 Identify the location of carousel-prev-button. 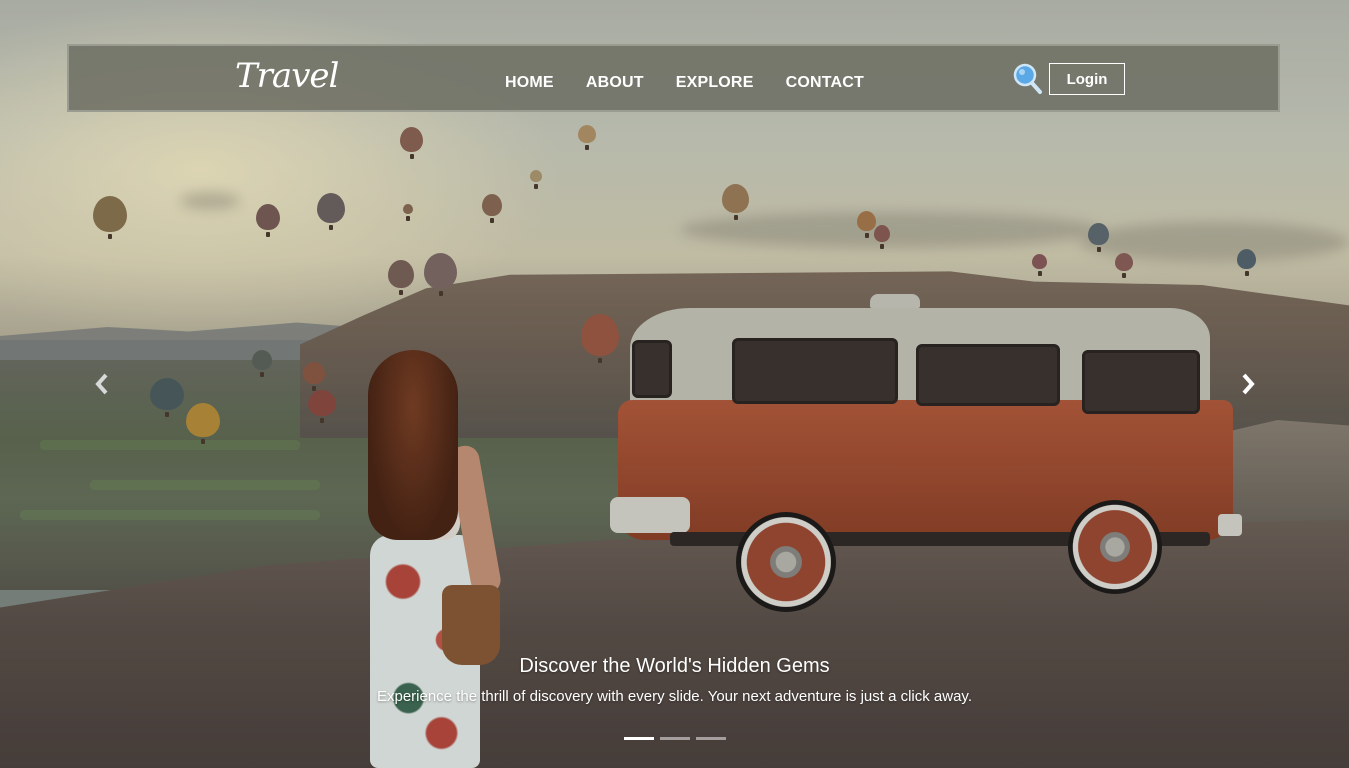
(102, 384).